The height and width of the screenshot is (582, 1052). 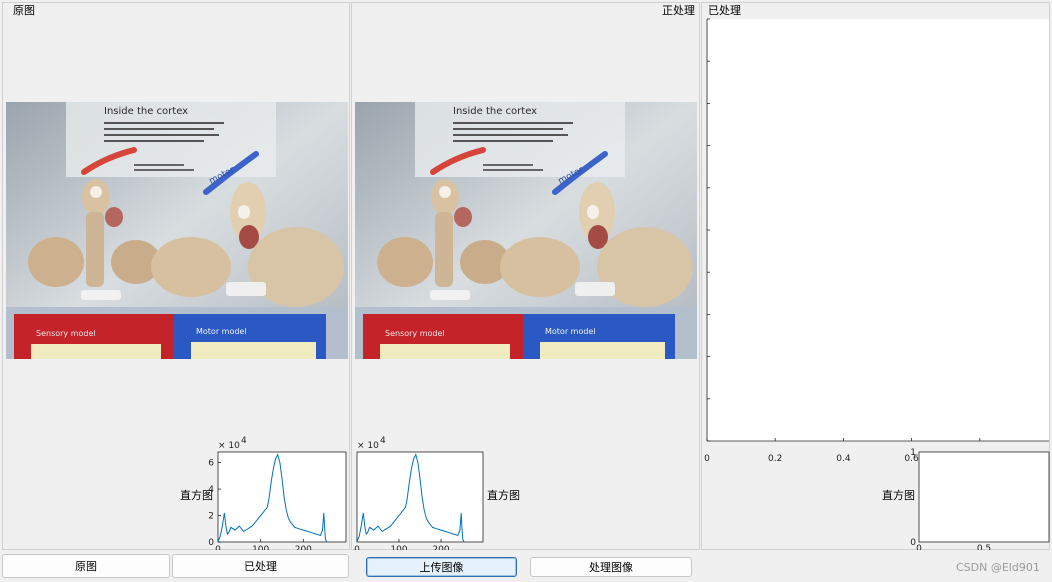 What do you see at coordinates (86, 566) in the screenshot?
I see `original-button: 原图` at bounding box center [86, 566].